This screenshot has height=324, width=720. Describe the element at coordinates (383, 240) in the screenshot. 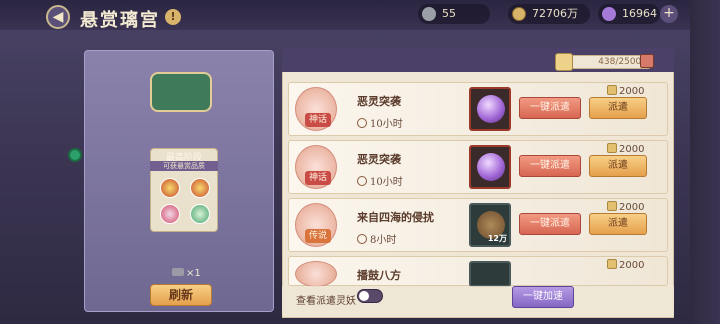

I see `bounty-time-value: 8小时` at that location.